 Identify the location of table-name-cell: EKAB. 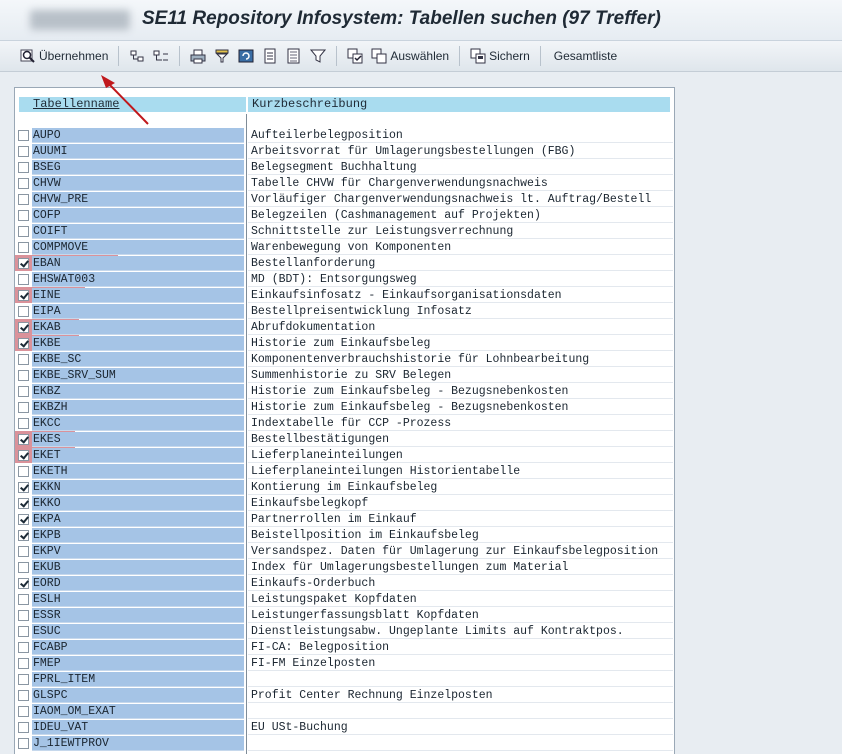
(138, 327).